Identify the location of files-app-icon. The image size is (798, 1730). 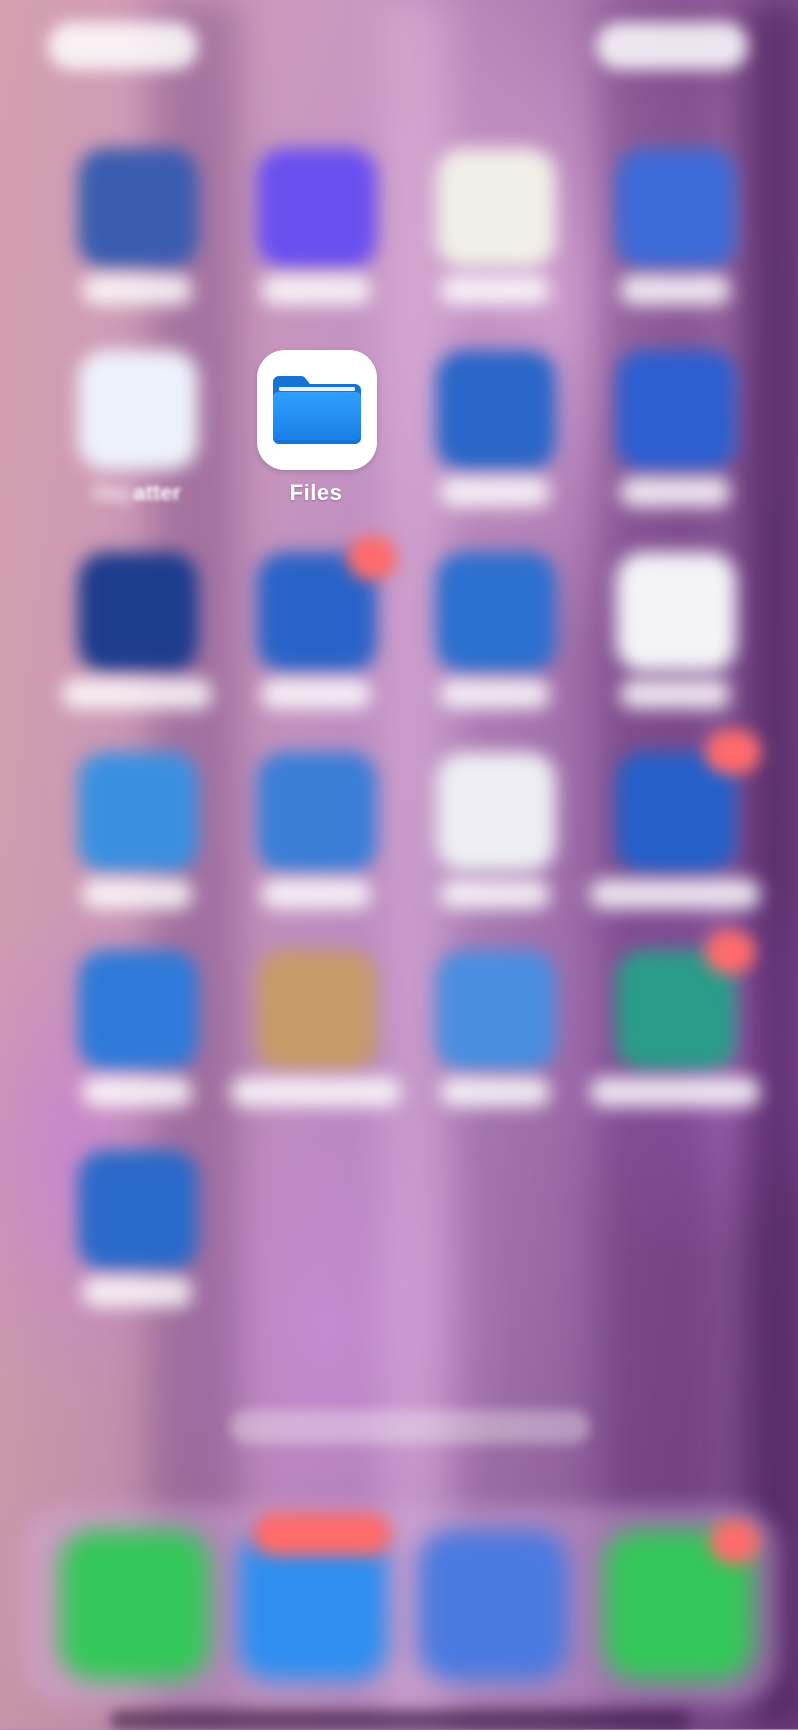
(317, 410).